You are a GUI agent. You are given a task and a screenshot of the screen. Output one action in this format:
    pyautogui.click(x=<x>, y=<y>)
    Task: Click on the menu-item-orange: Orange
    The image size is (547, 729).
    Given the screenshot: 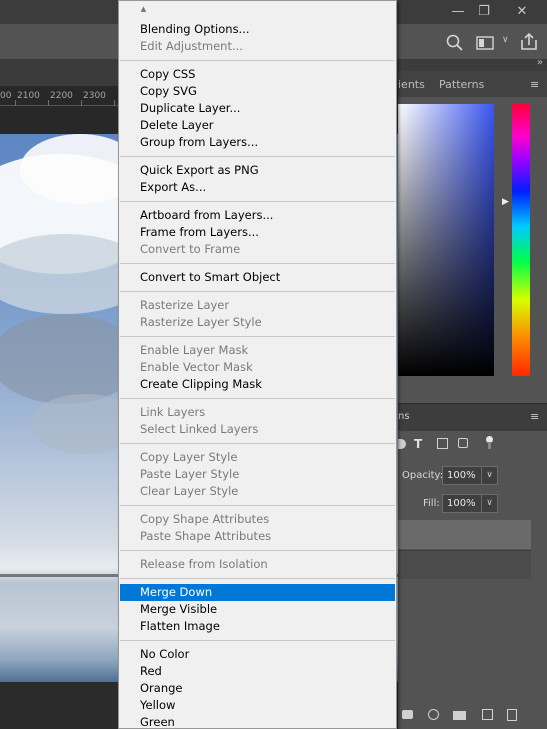 What is the action you would take?
    pyautogui.click(x=257, y=688)
    